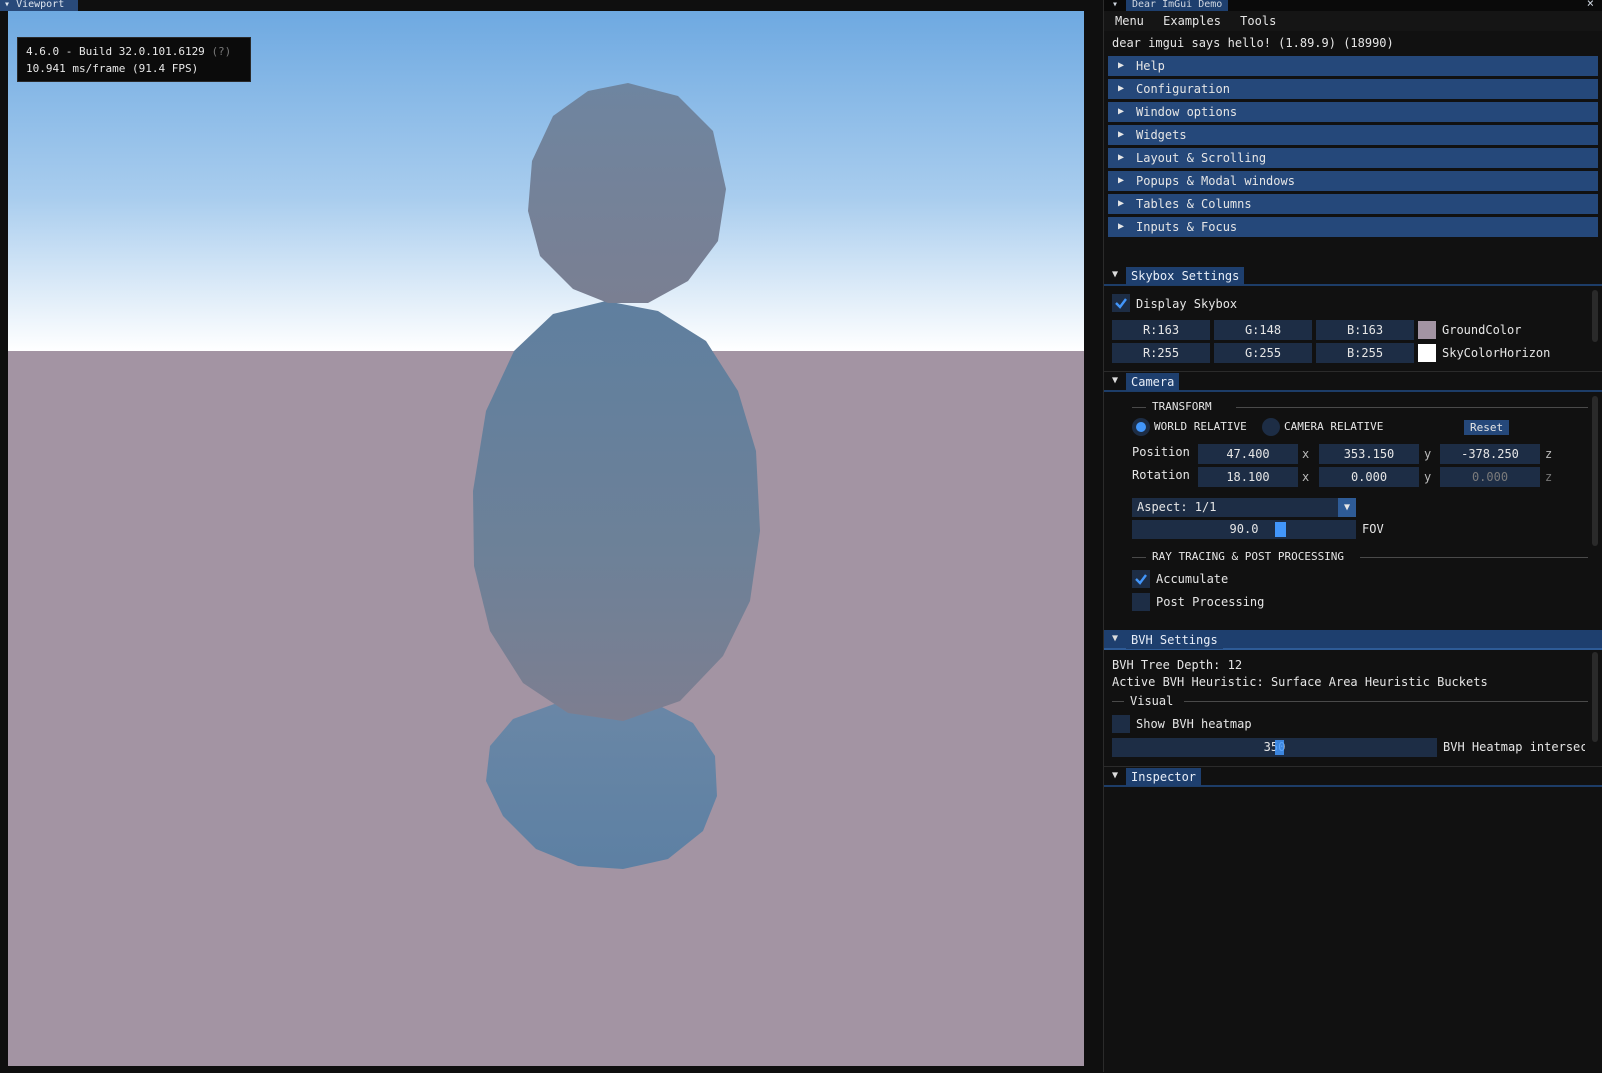 This screenshot has width=1602, height=1073. What do you see at coordinates (1334, 426) in the screenshot?
I see `camera-relative-label: CAMERA RELATIVE` at bounding box center [1334, 426].